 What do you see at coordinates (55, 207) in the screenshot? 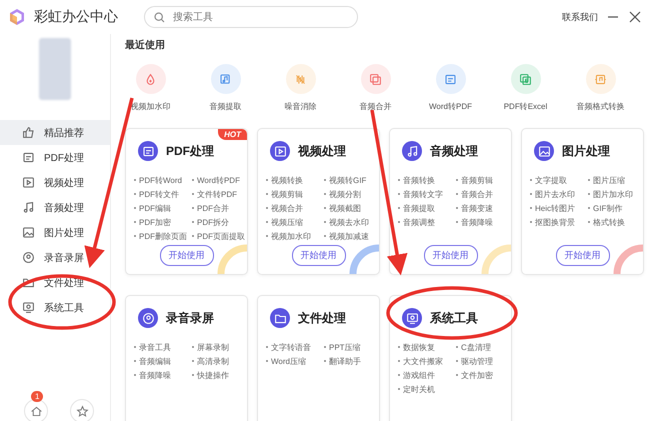
I see `sidebar-item: 音频处理` at bounding box center [55, 207].